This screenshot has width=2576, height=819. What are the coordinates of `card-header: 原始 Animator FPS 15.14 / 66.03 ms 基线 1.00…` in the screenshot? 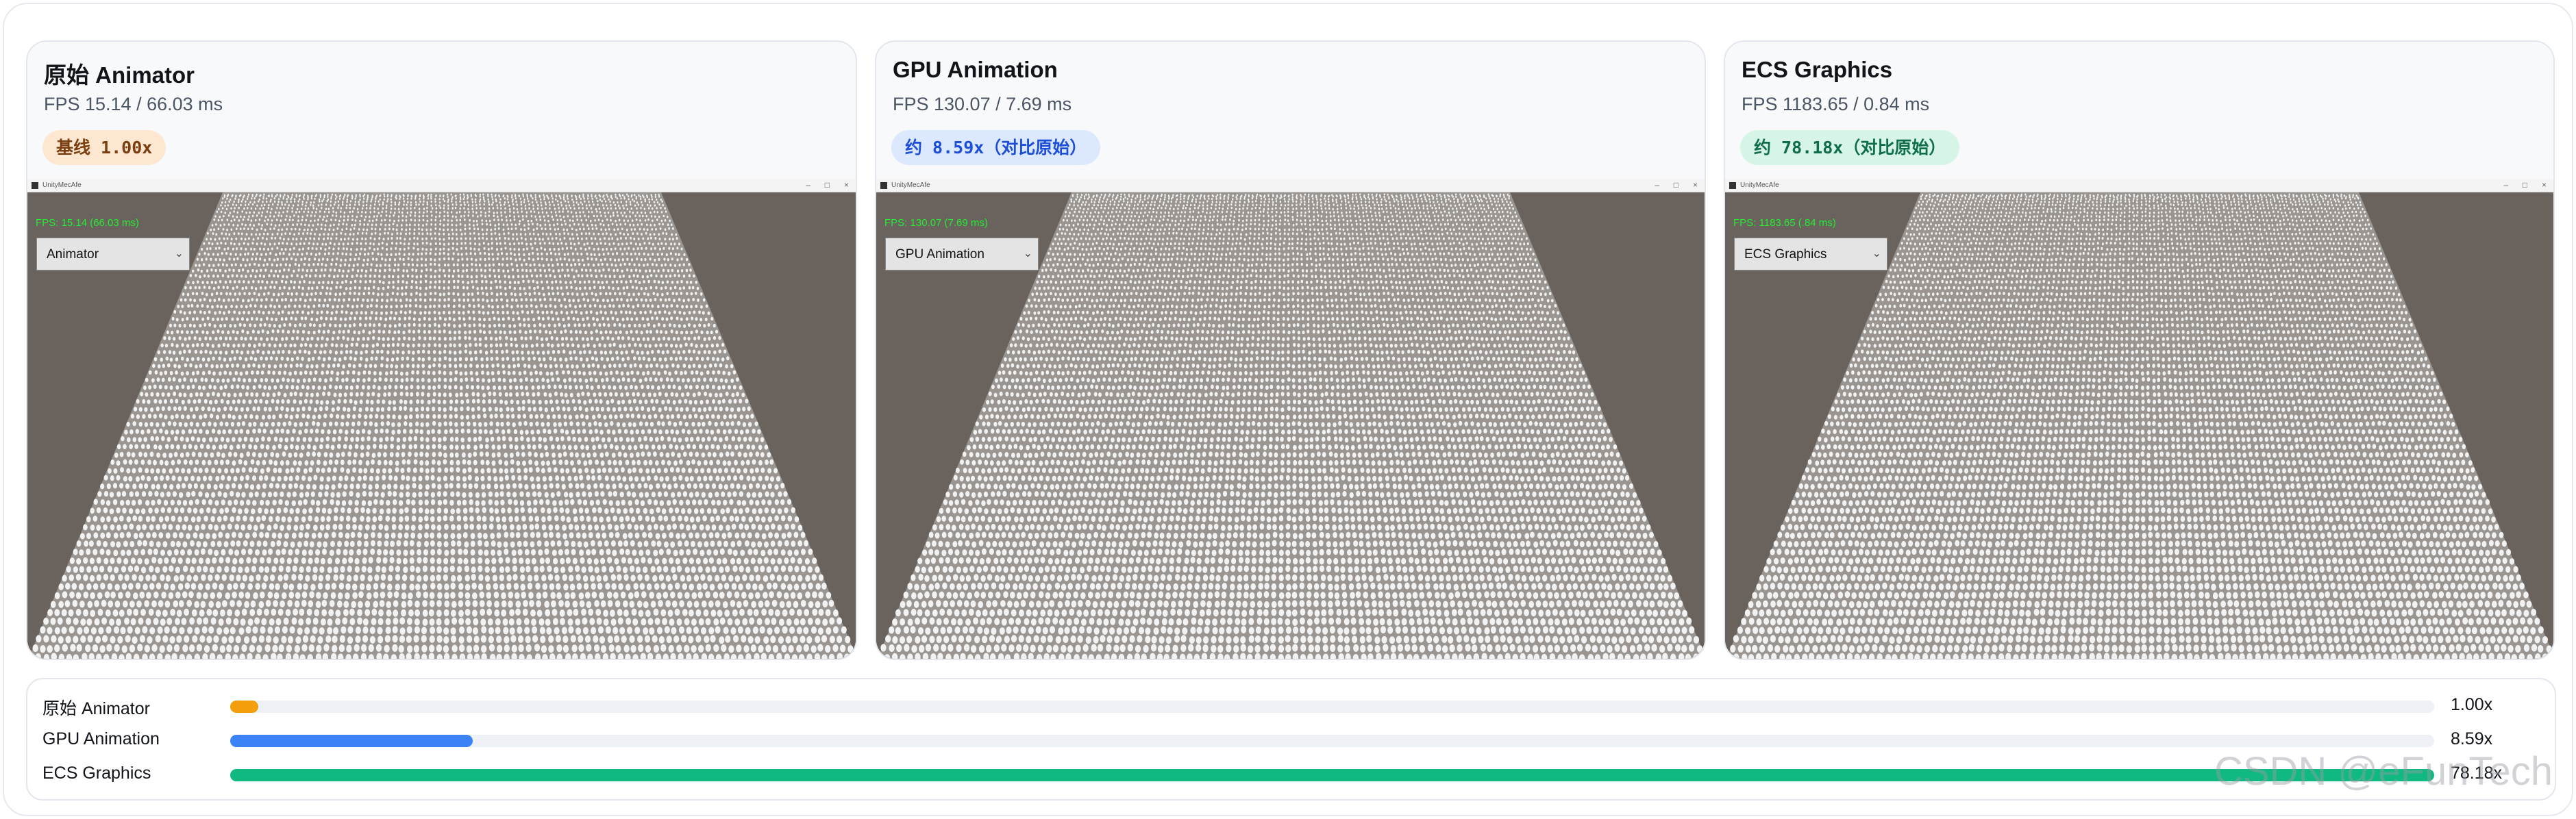 It's located at (441, 111).